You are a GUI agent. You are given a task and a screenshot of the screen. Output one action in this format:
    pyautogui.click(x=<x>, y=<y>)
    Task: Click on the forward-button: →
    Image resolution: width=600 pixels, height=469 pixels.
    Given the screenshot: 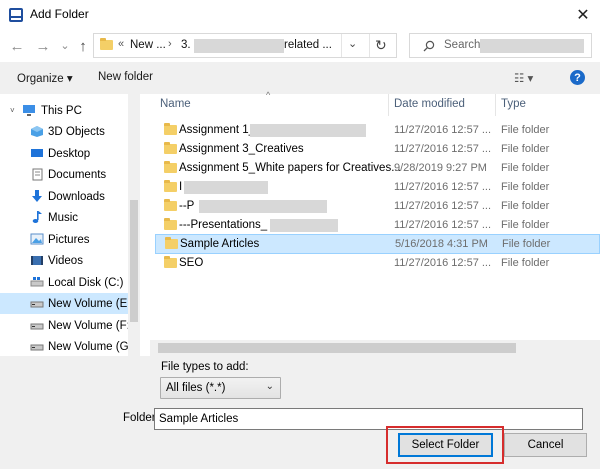 What is the action you would take?
    pyautogui.click(x=43, y=46)
    